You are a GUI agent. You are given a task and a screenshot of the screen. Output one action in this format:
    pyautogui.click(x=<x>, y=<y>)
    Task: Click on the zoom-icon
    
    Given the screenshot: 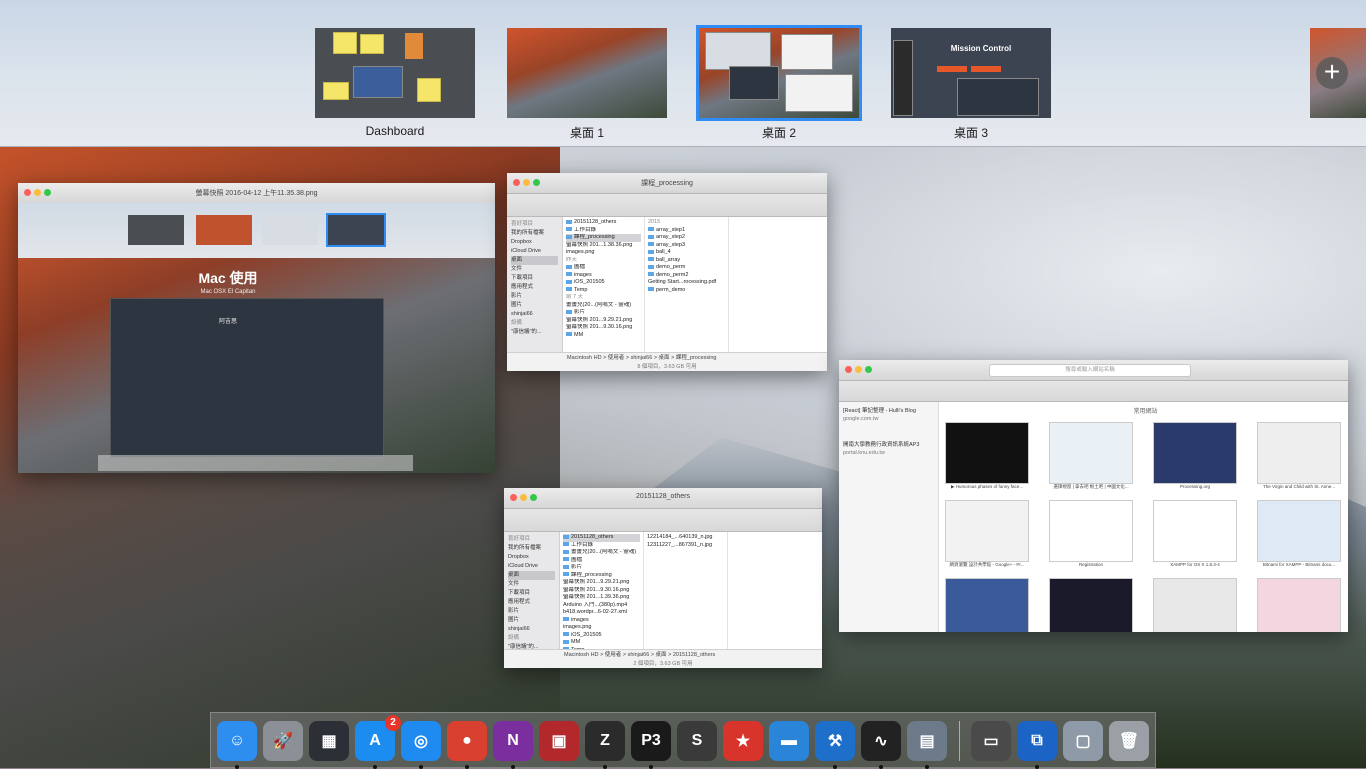 What is the action you would take?
    pyautogui.click(x=868, y=369)
    